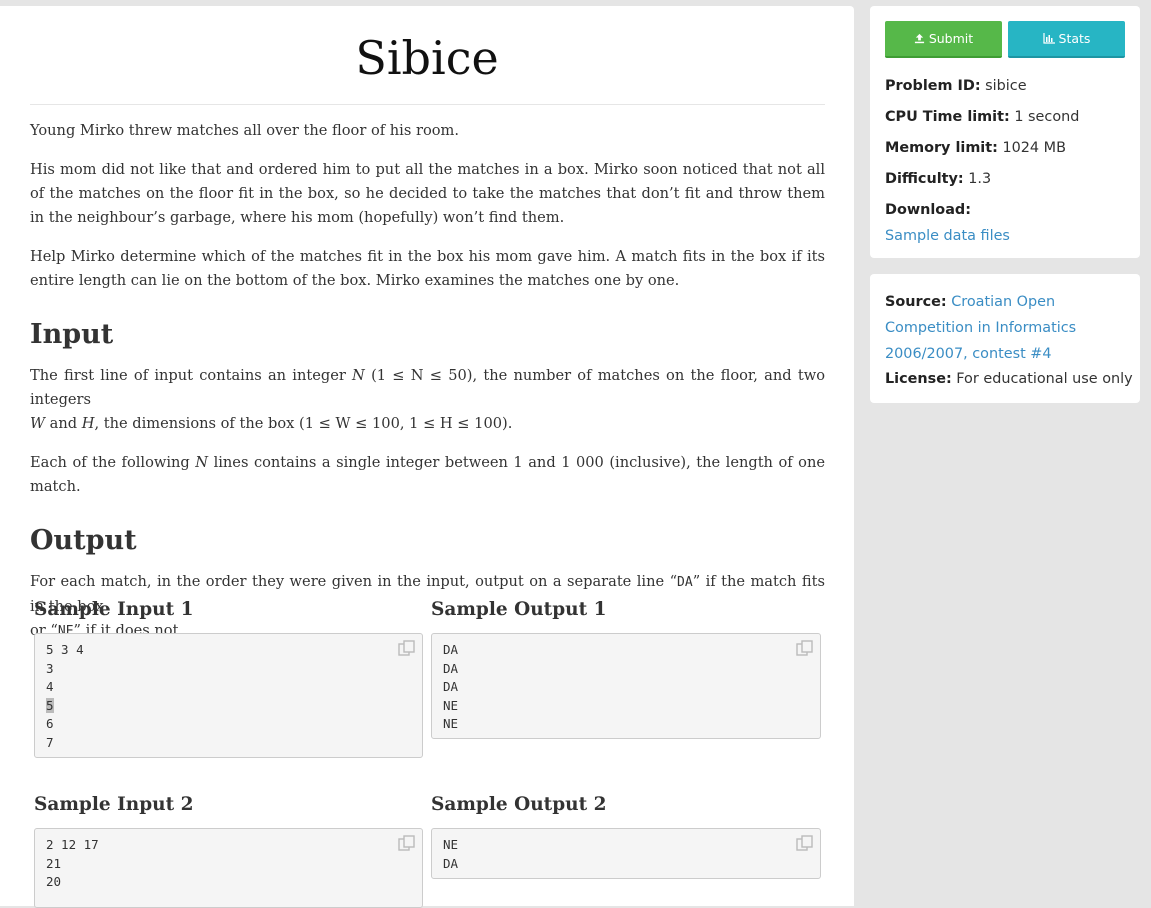 Image resolution: width=1151 pixels, height=908 pixels. Describe the element at coordinates (916, 302) in the screenshot. I see `meta-label: Source:` at that location.